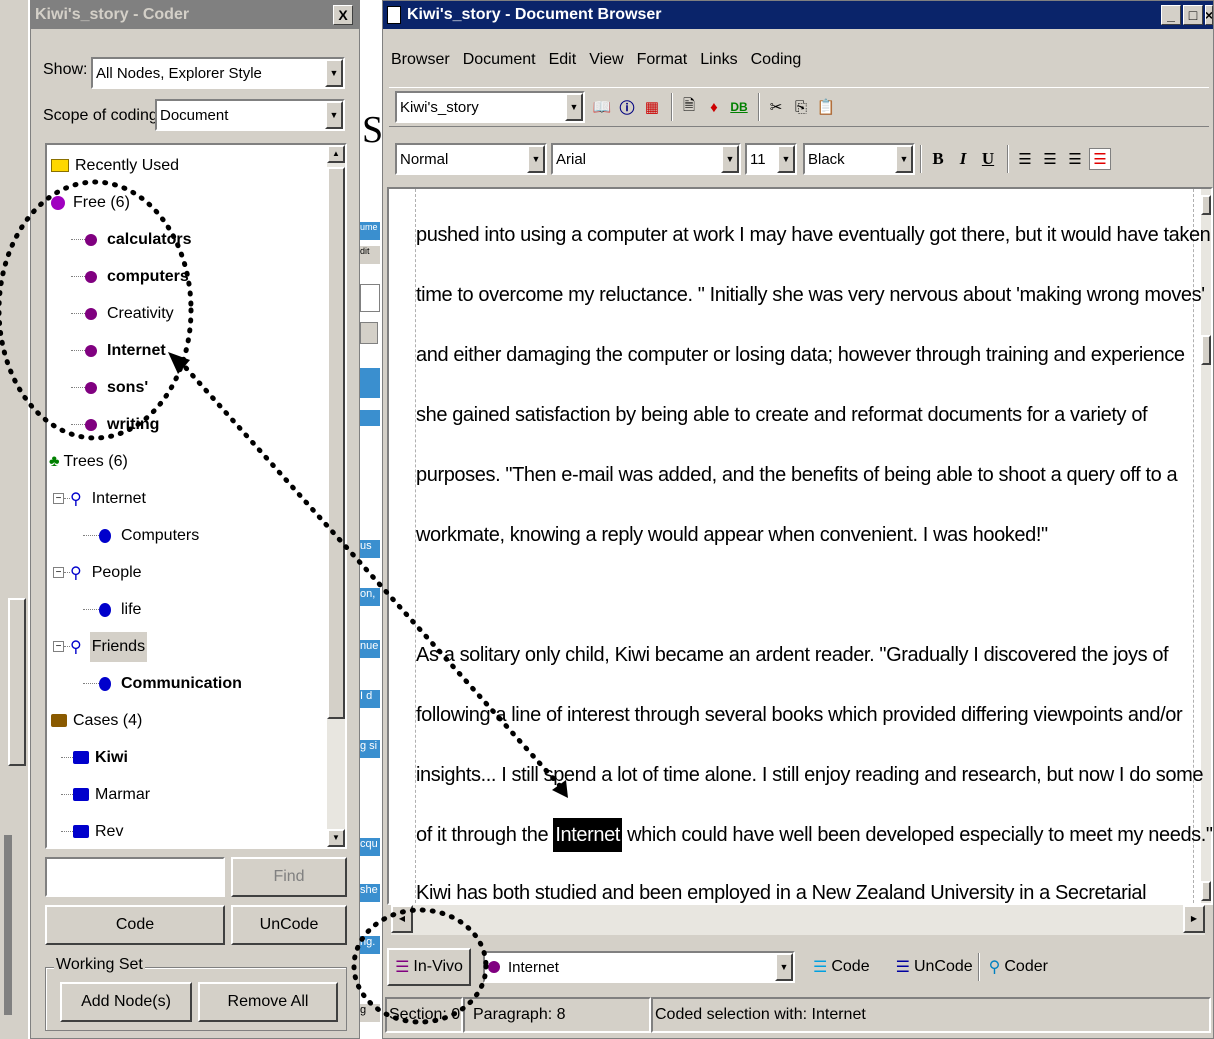 The width and height of the screenshot is (1214, 1039). I want to click on highlight-color-icon: ☰, so click(1100, 159).